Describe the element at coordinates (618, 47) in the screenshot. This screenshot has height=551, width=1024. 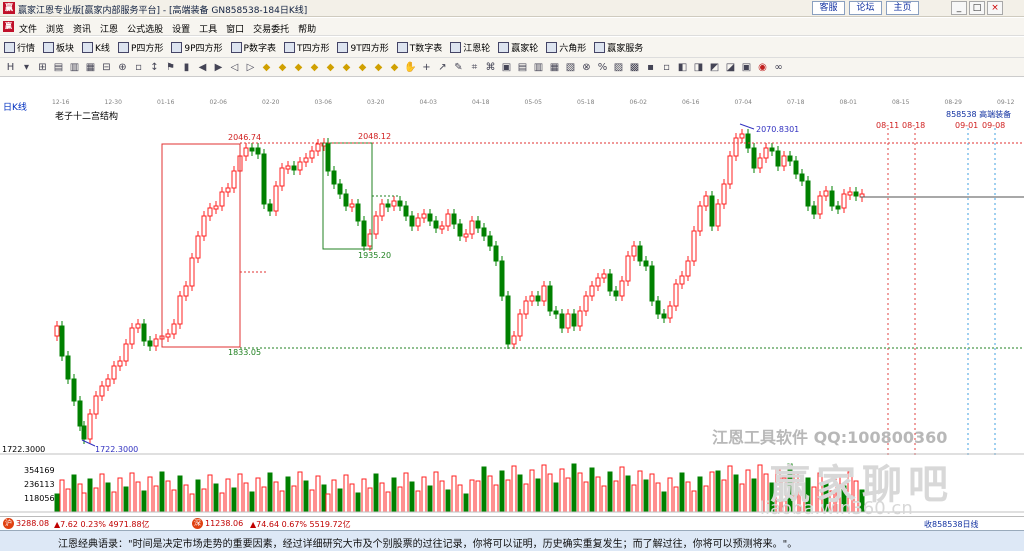
I see `funcbar-item-12: 赢家服务` at that location.